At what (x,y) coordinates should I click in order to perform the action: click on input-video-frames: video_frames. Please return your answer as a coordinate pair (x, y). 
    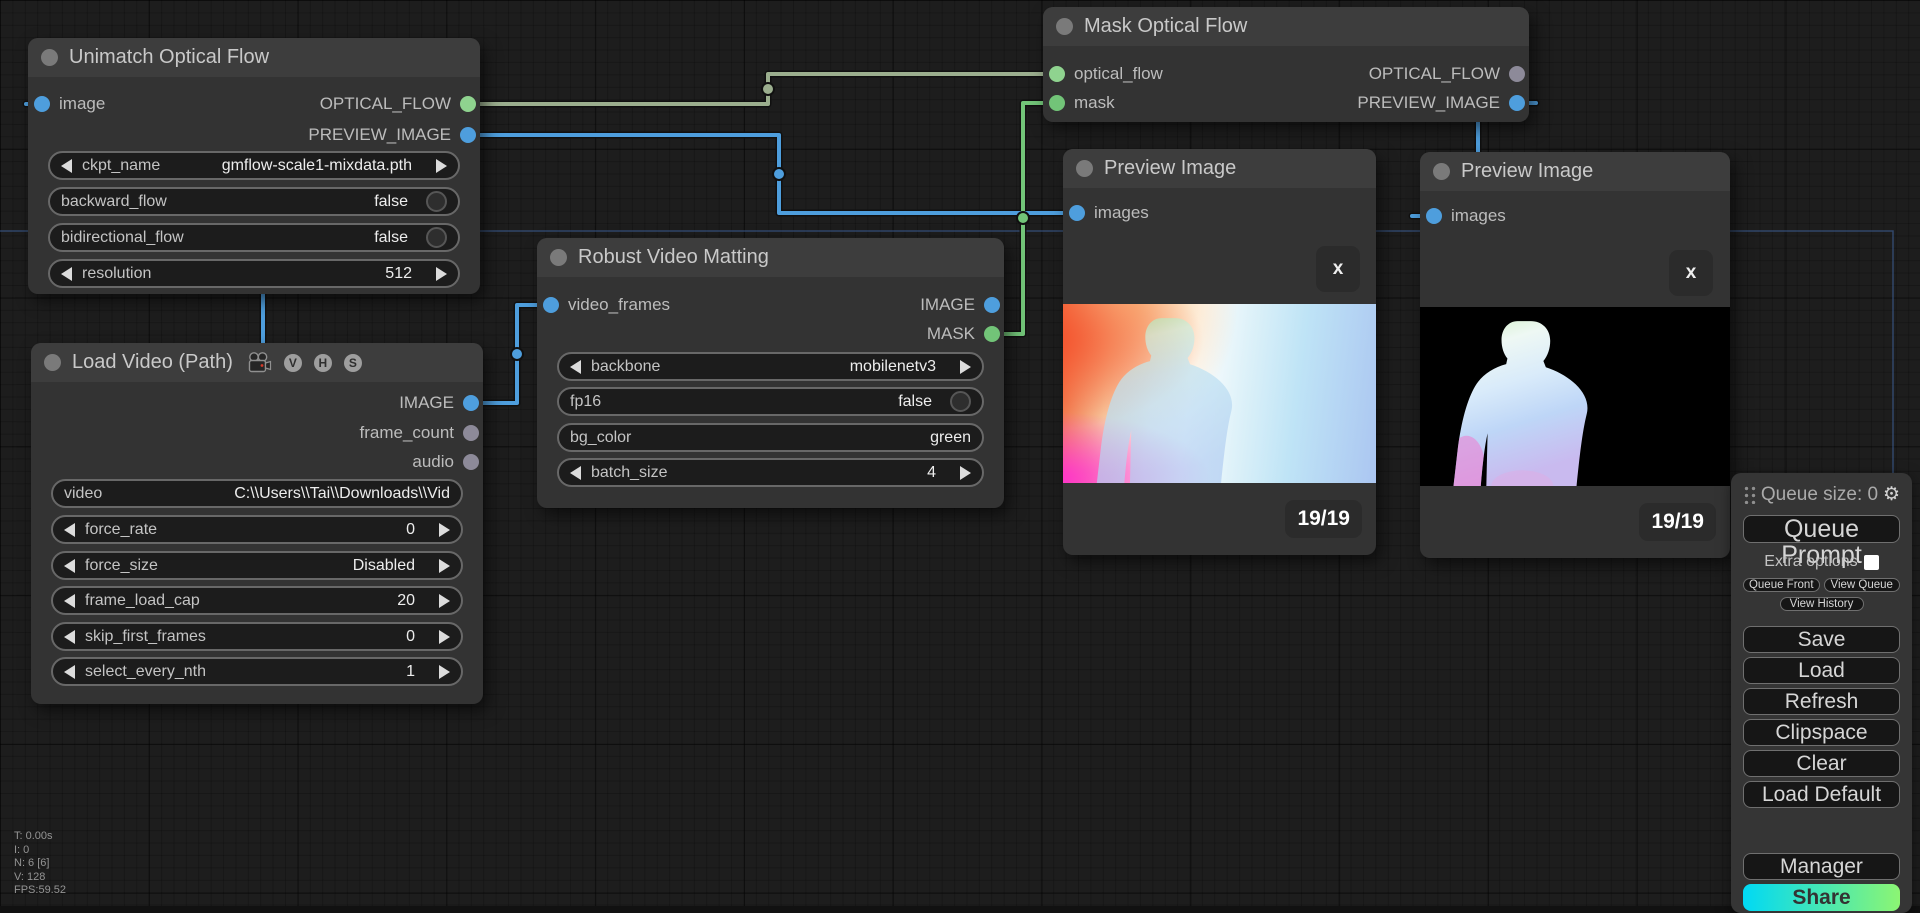
    Looking at the image, I should click on (606, 305).